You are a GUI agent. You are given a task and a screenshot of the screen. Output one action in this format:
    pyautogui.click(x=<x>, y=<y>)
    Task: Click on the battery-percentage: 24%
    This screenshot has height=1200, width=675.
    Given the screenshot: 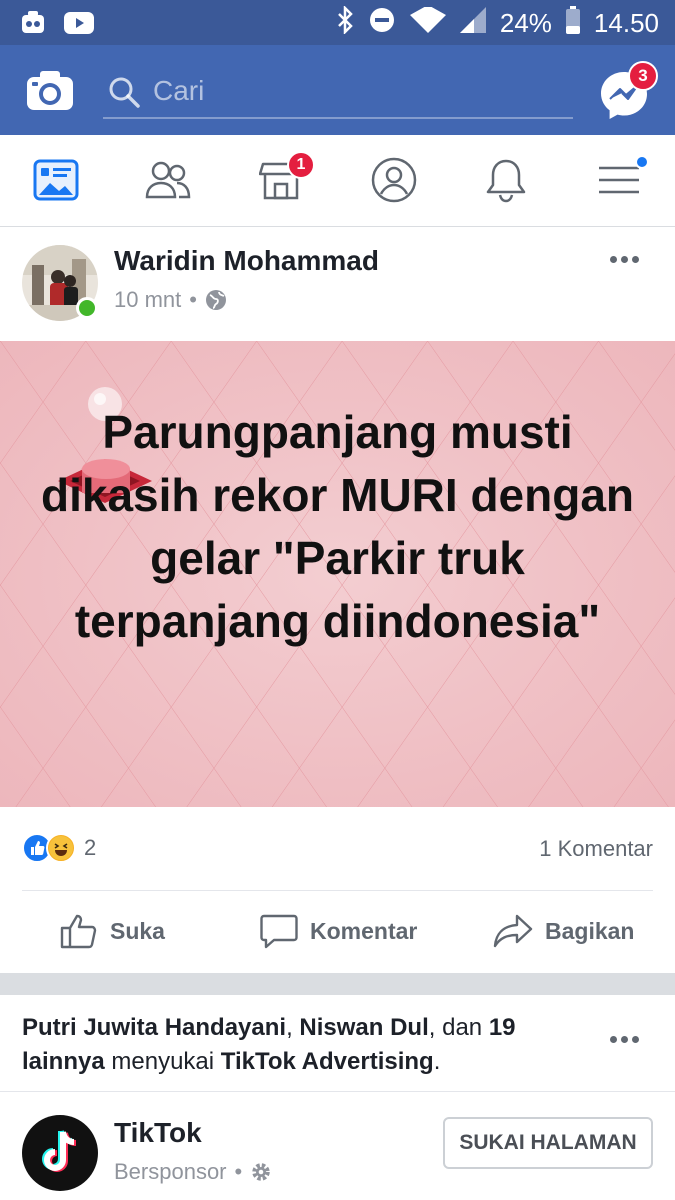 What is the action you would take?
    pyautogui.click(x=525, y=23)
    